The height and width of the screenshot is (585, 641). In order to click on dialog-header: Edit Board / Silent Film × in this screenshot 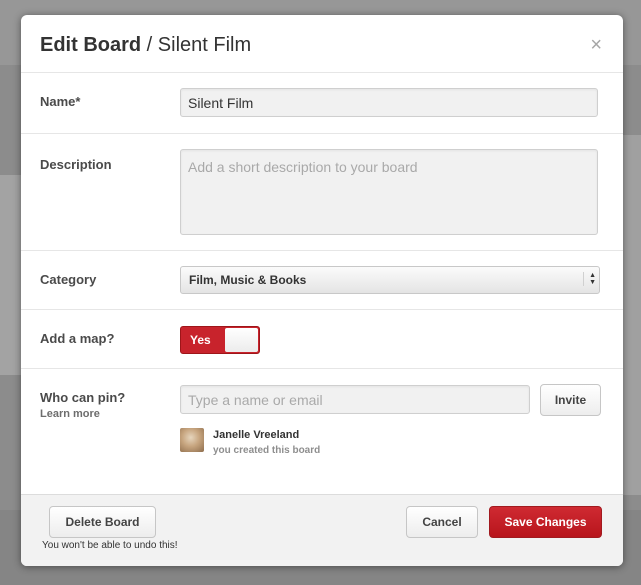, I will do `click(322, 44)`.